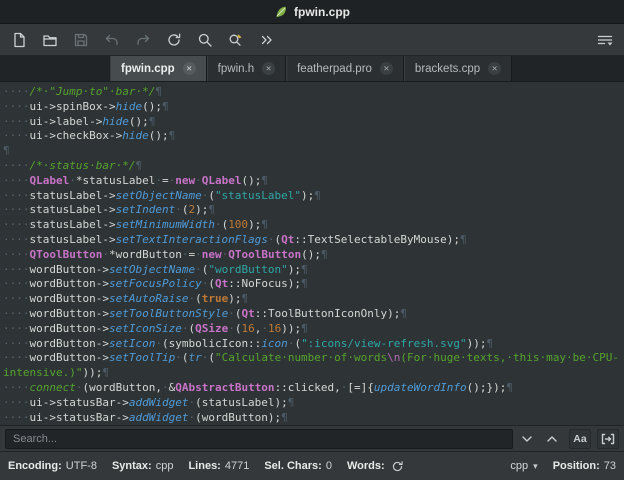  I want to click on search-bar: Aa, so click(312, 438).